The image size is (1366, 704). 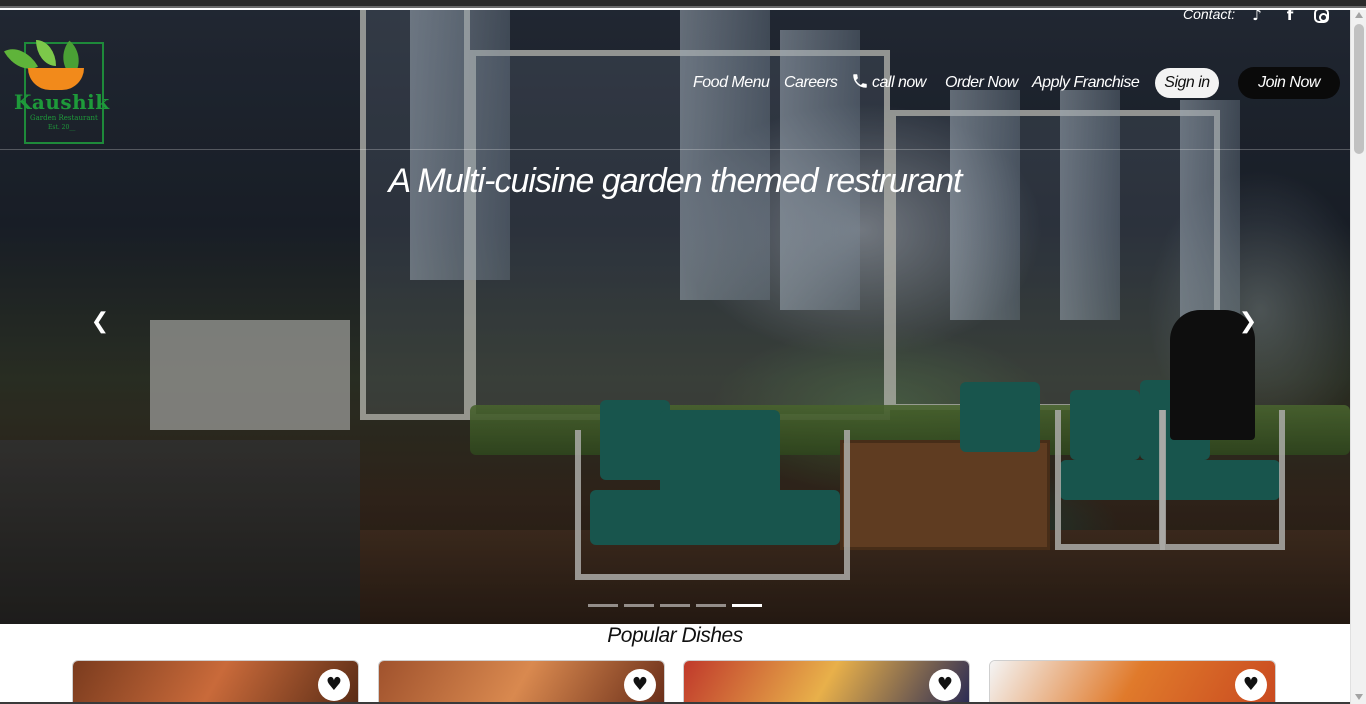 I want to click on join-now-button: Join Now, so click(x=1289, y=83).